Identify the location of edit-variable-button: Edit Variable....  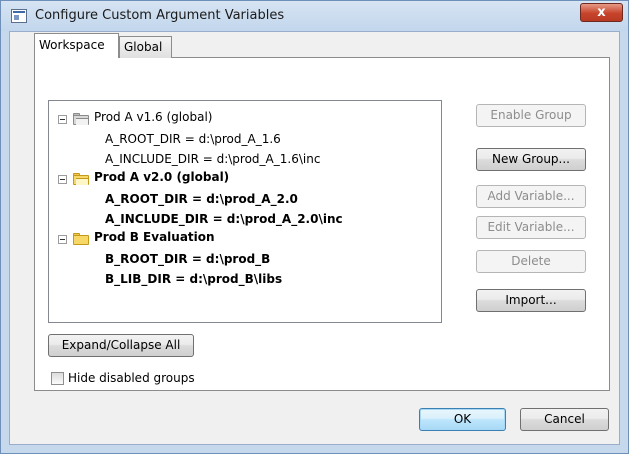
(531, 227).